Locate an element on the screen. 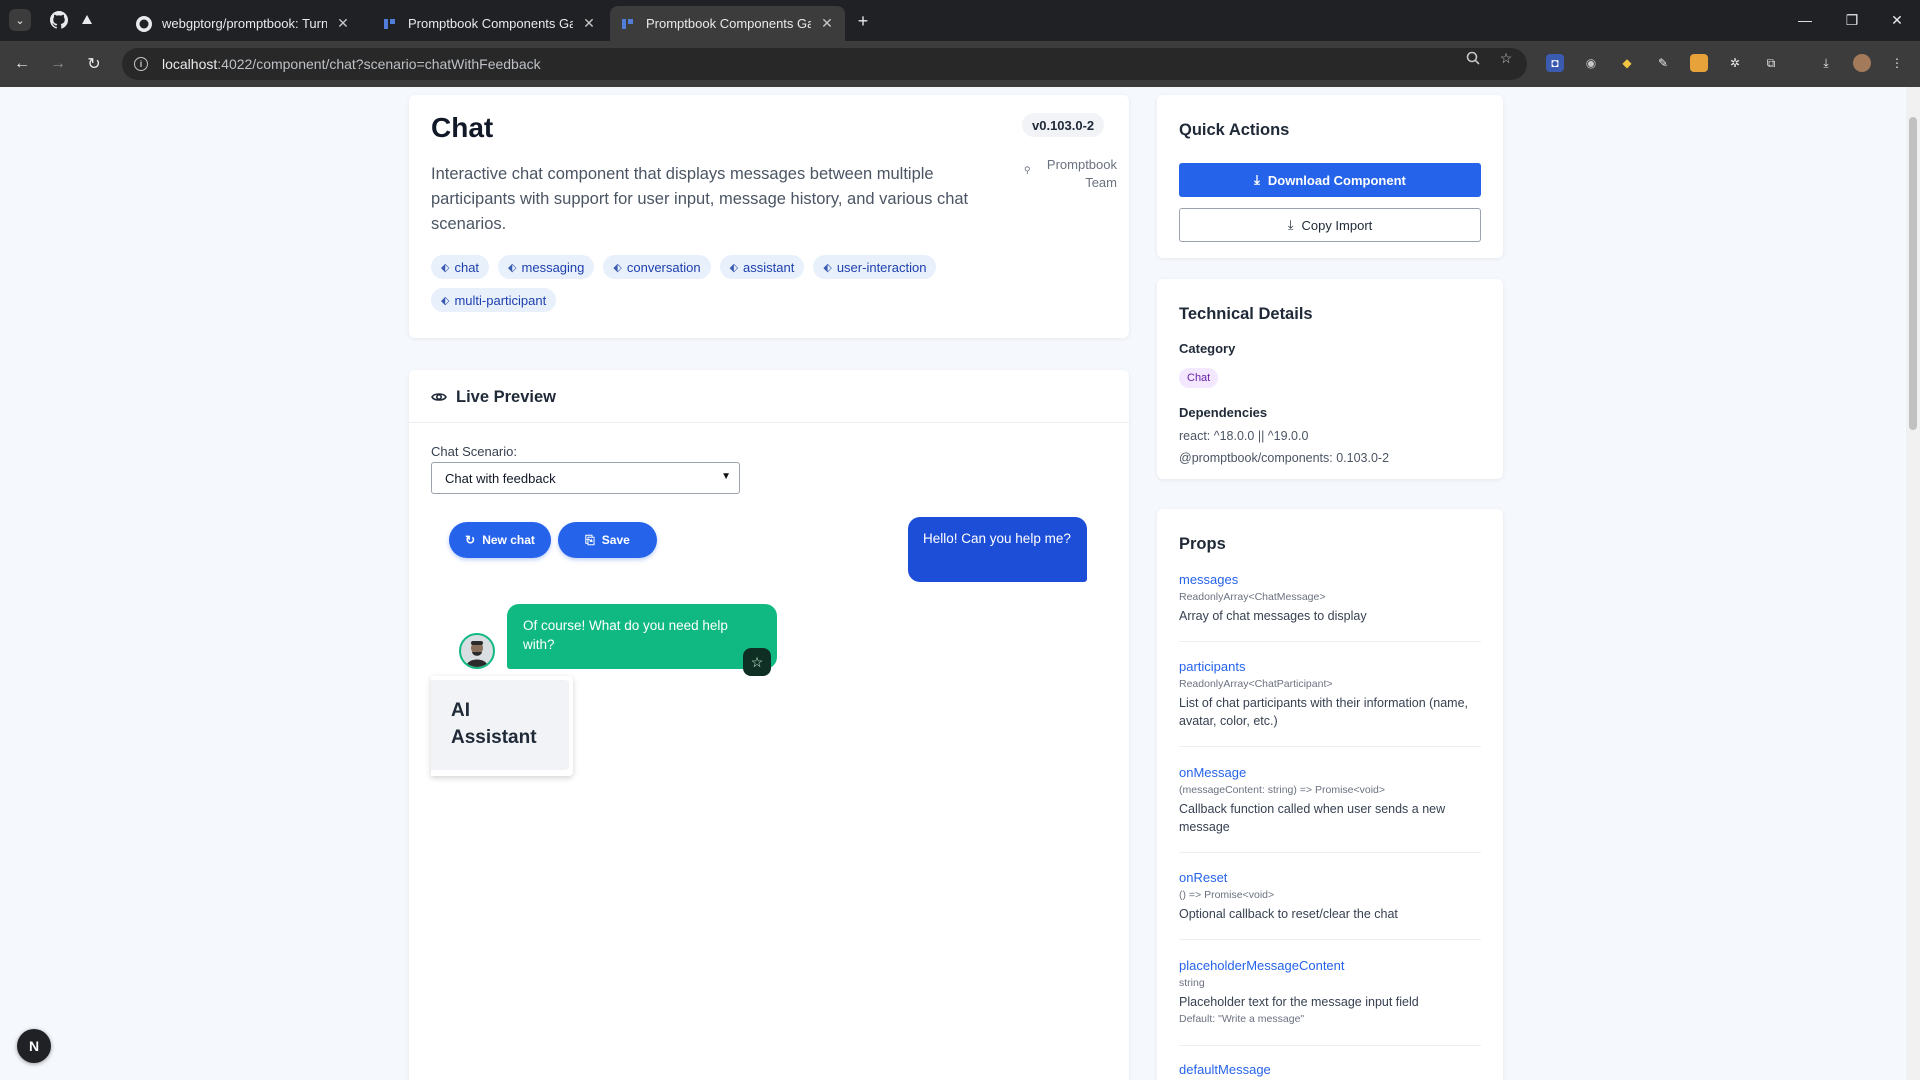 Image resolution: width=1920 pixels, height=1080 pixels. tab-gallery-1: Promptbook Components Galle ✕ is located at coordinates (489, 23).